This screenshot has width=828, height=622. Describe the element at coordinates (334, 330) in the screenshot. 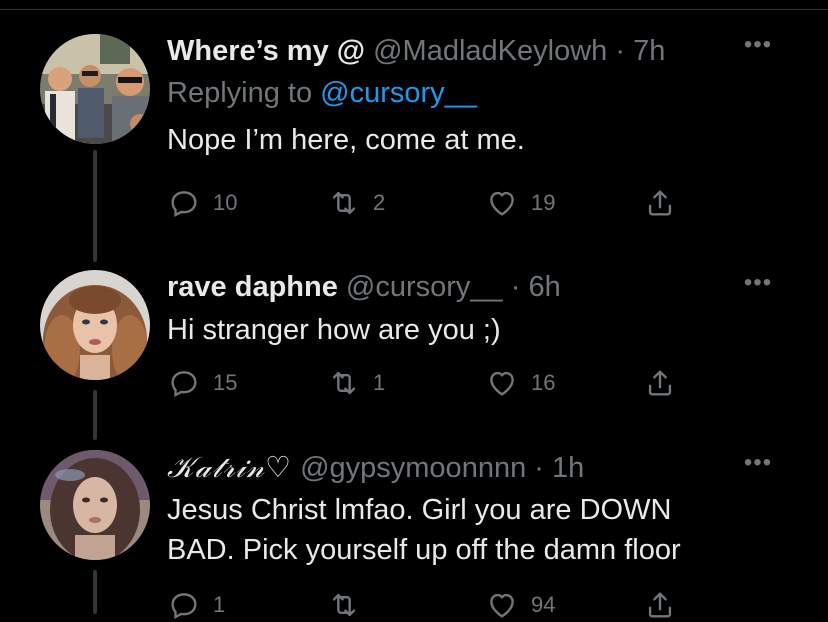

I see `tweet-text: Hi stranger how are you ;)` at that location.